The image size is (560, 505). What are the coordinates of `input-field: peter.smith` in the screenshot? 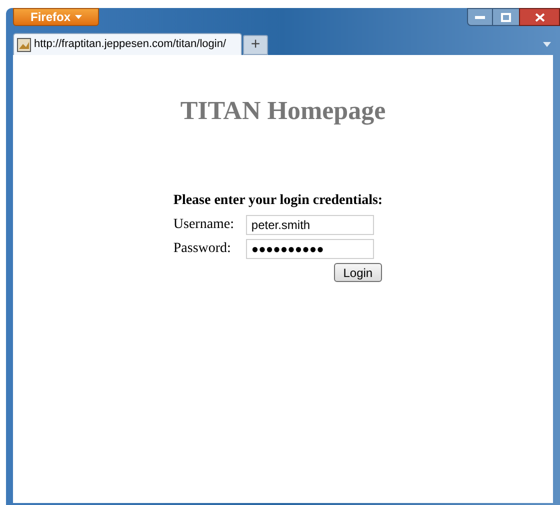 It's located at (310, 224).